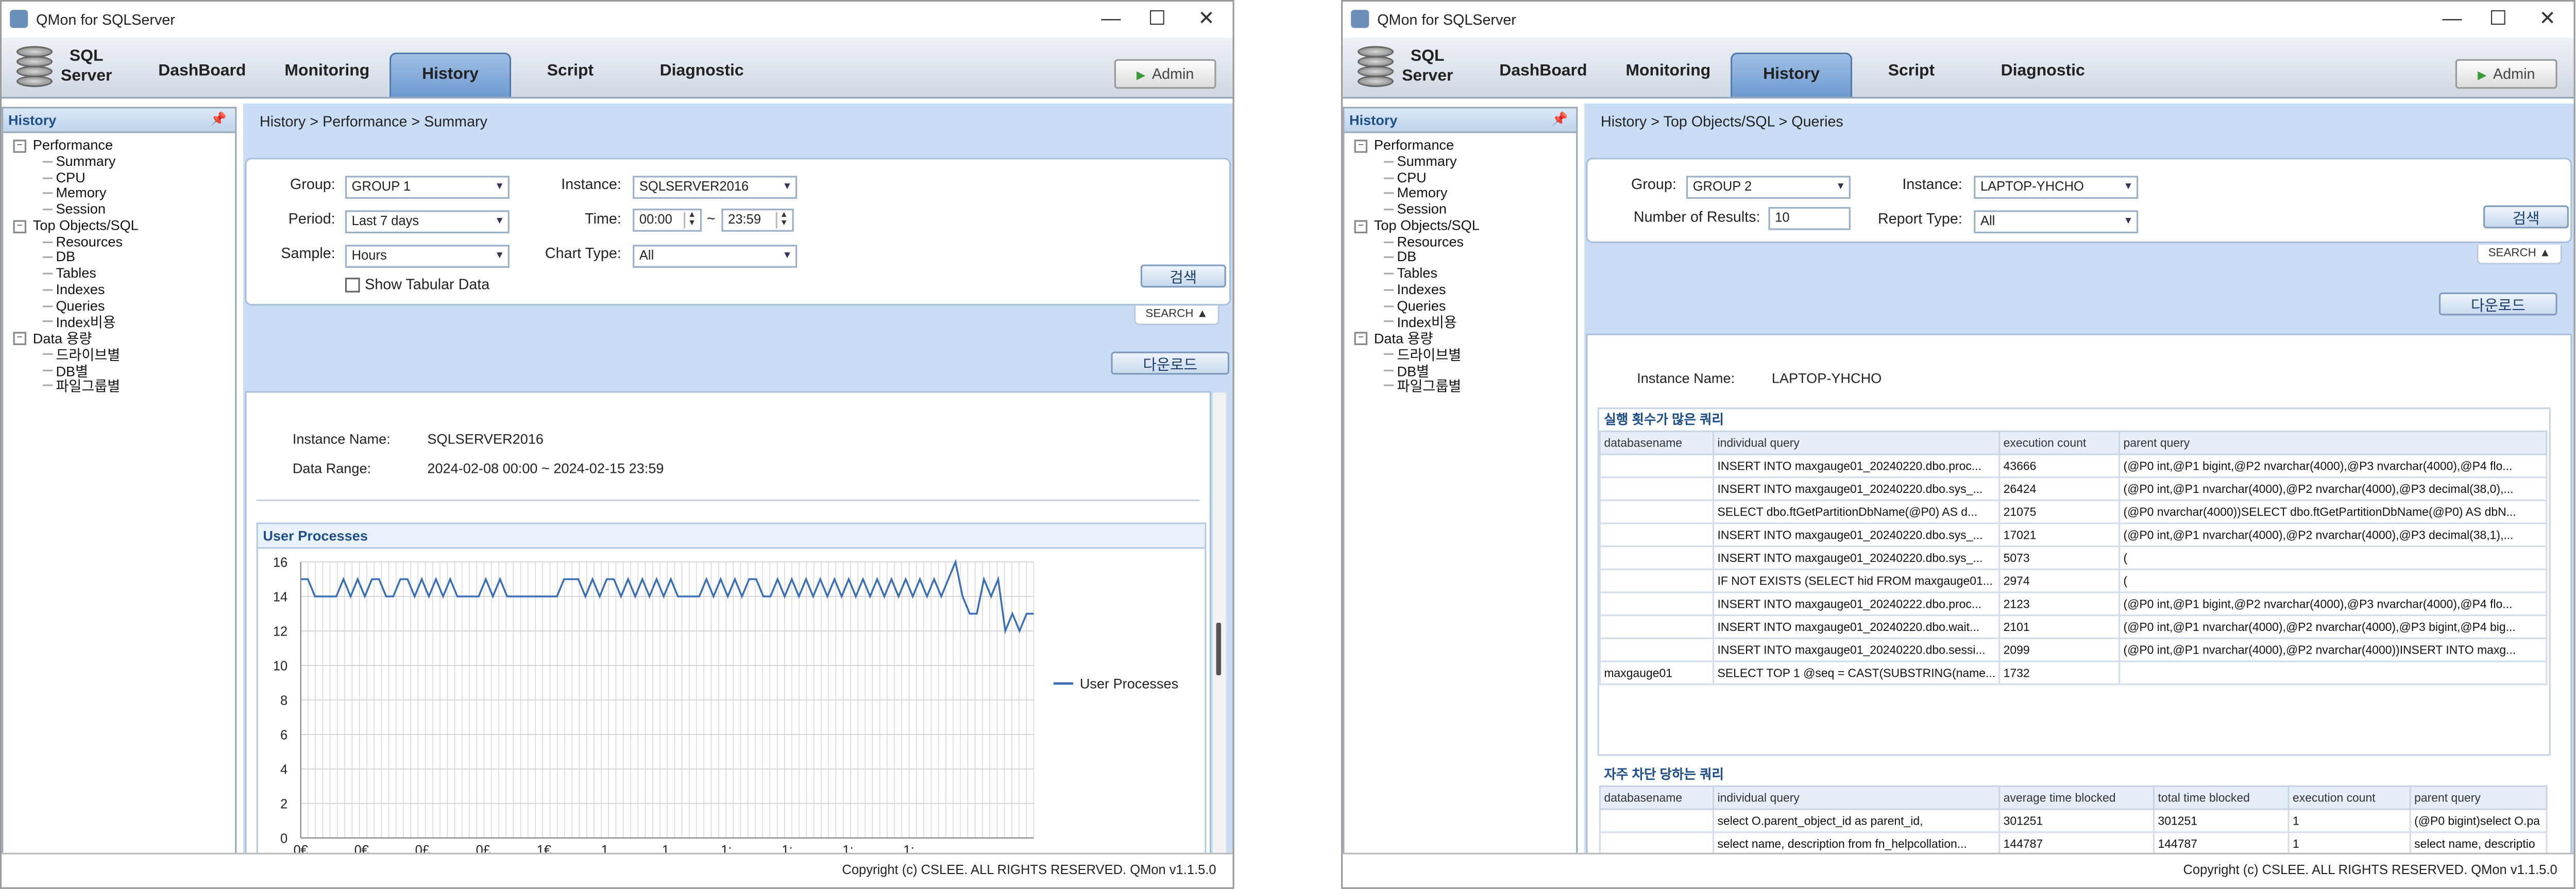 The image size is (2576, 889). I want to click on time-to-input: 23:59 ▲ ▼, so click(757, 220).